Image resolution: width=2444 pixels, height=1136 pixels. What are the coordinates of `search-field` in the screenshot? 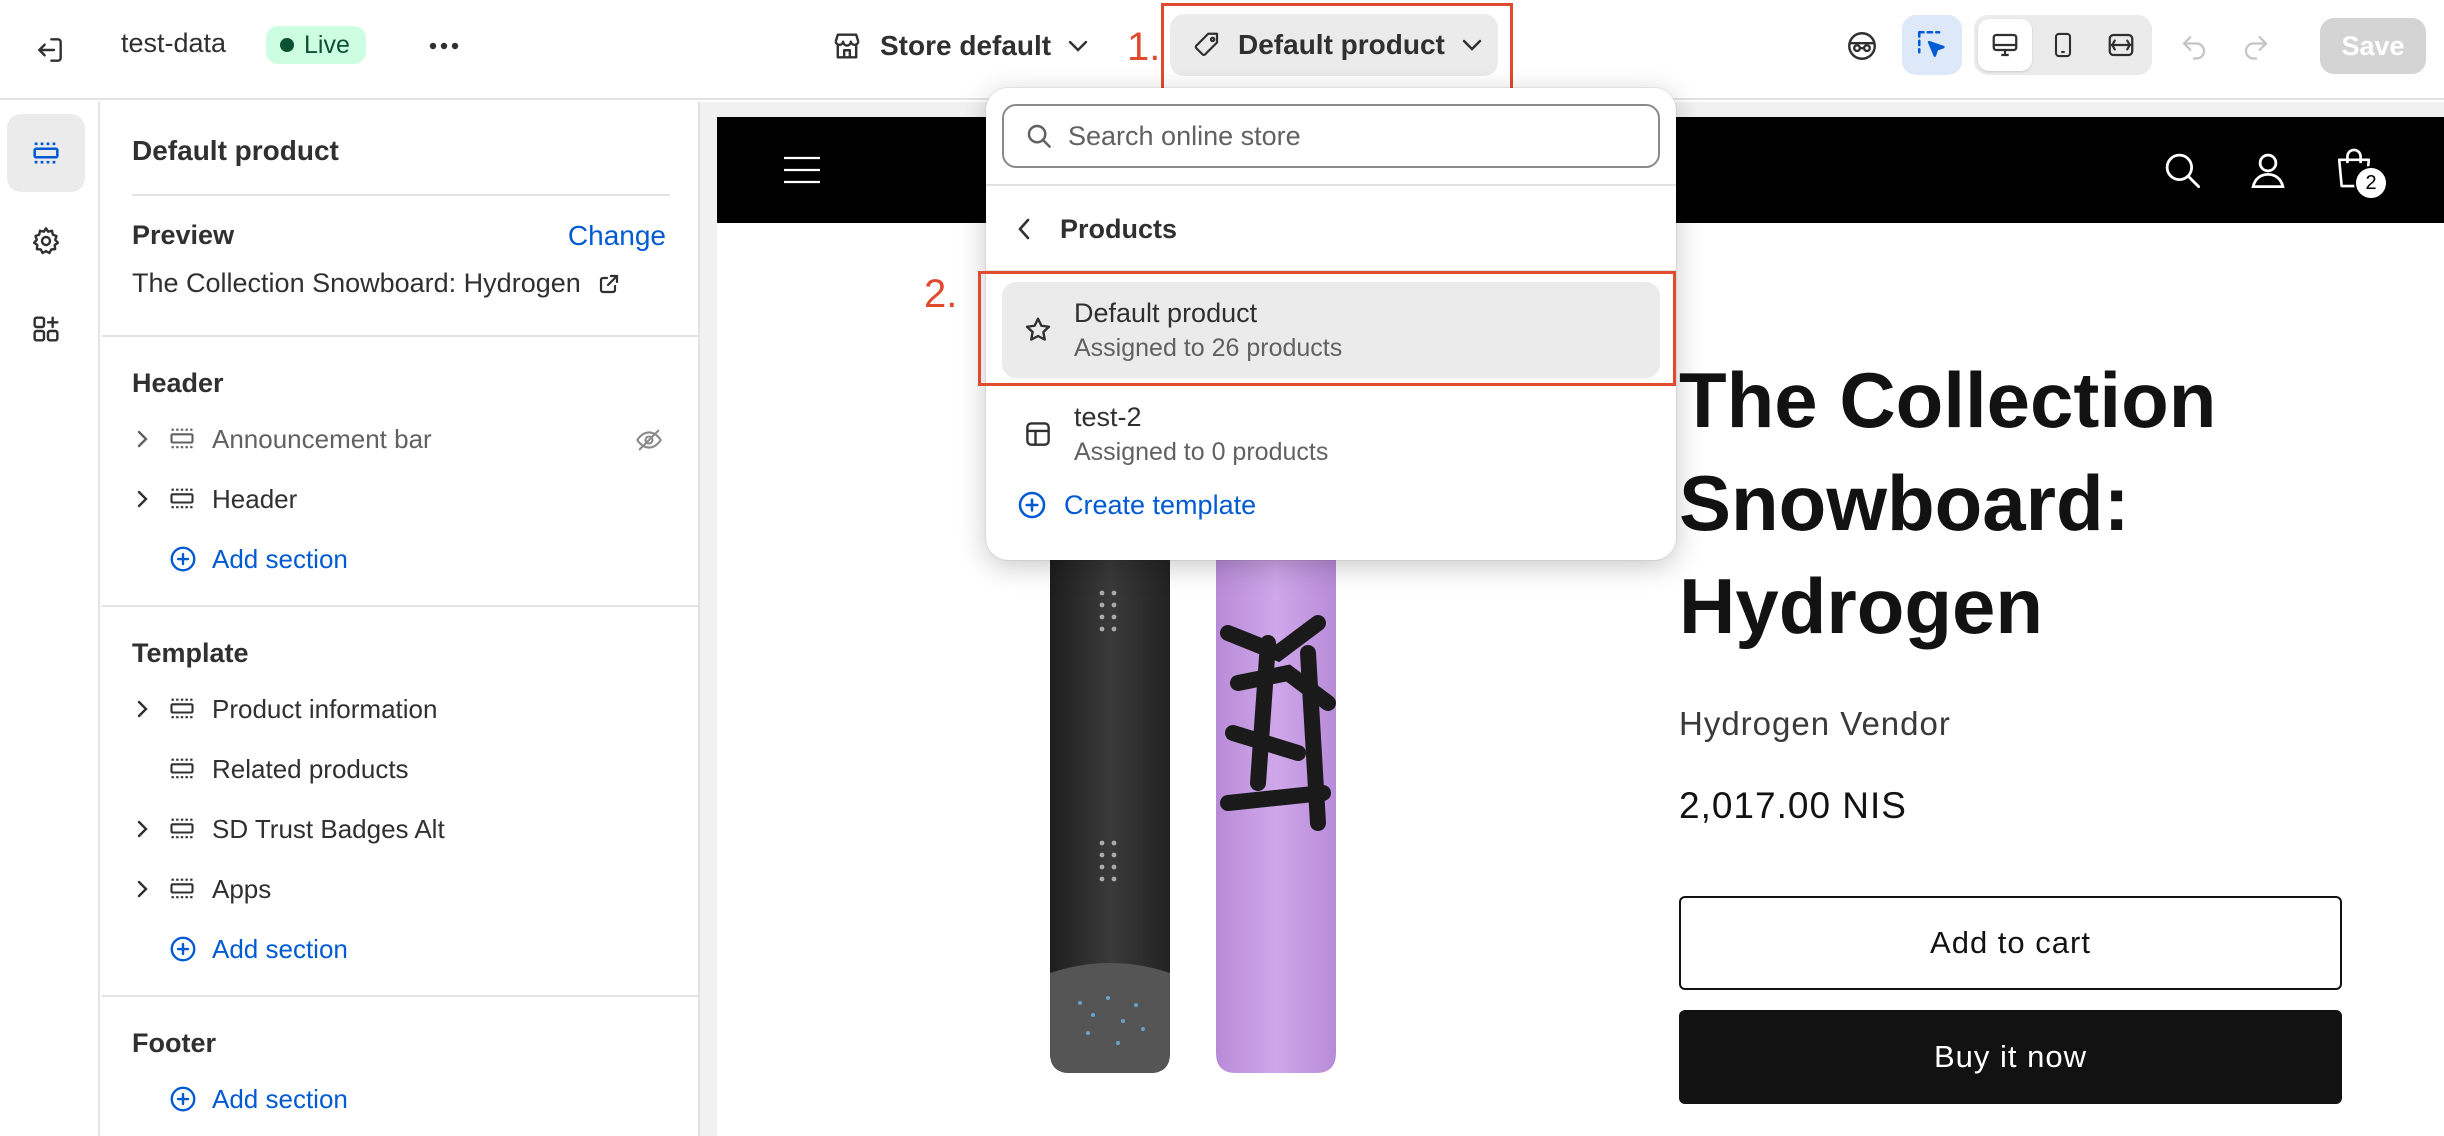 It's located at (1331, 136).